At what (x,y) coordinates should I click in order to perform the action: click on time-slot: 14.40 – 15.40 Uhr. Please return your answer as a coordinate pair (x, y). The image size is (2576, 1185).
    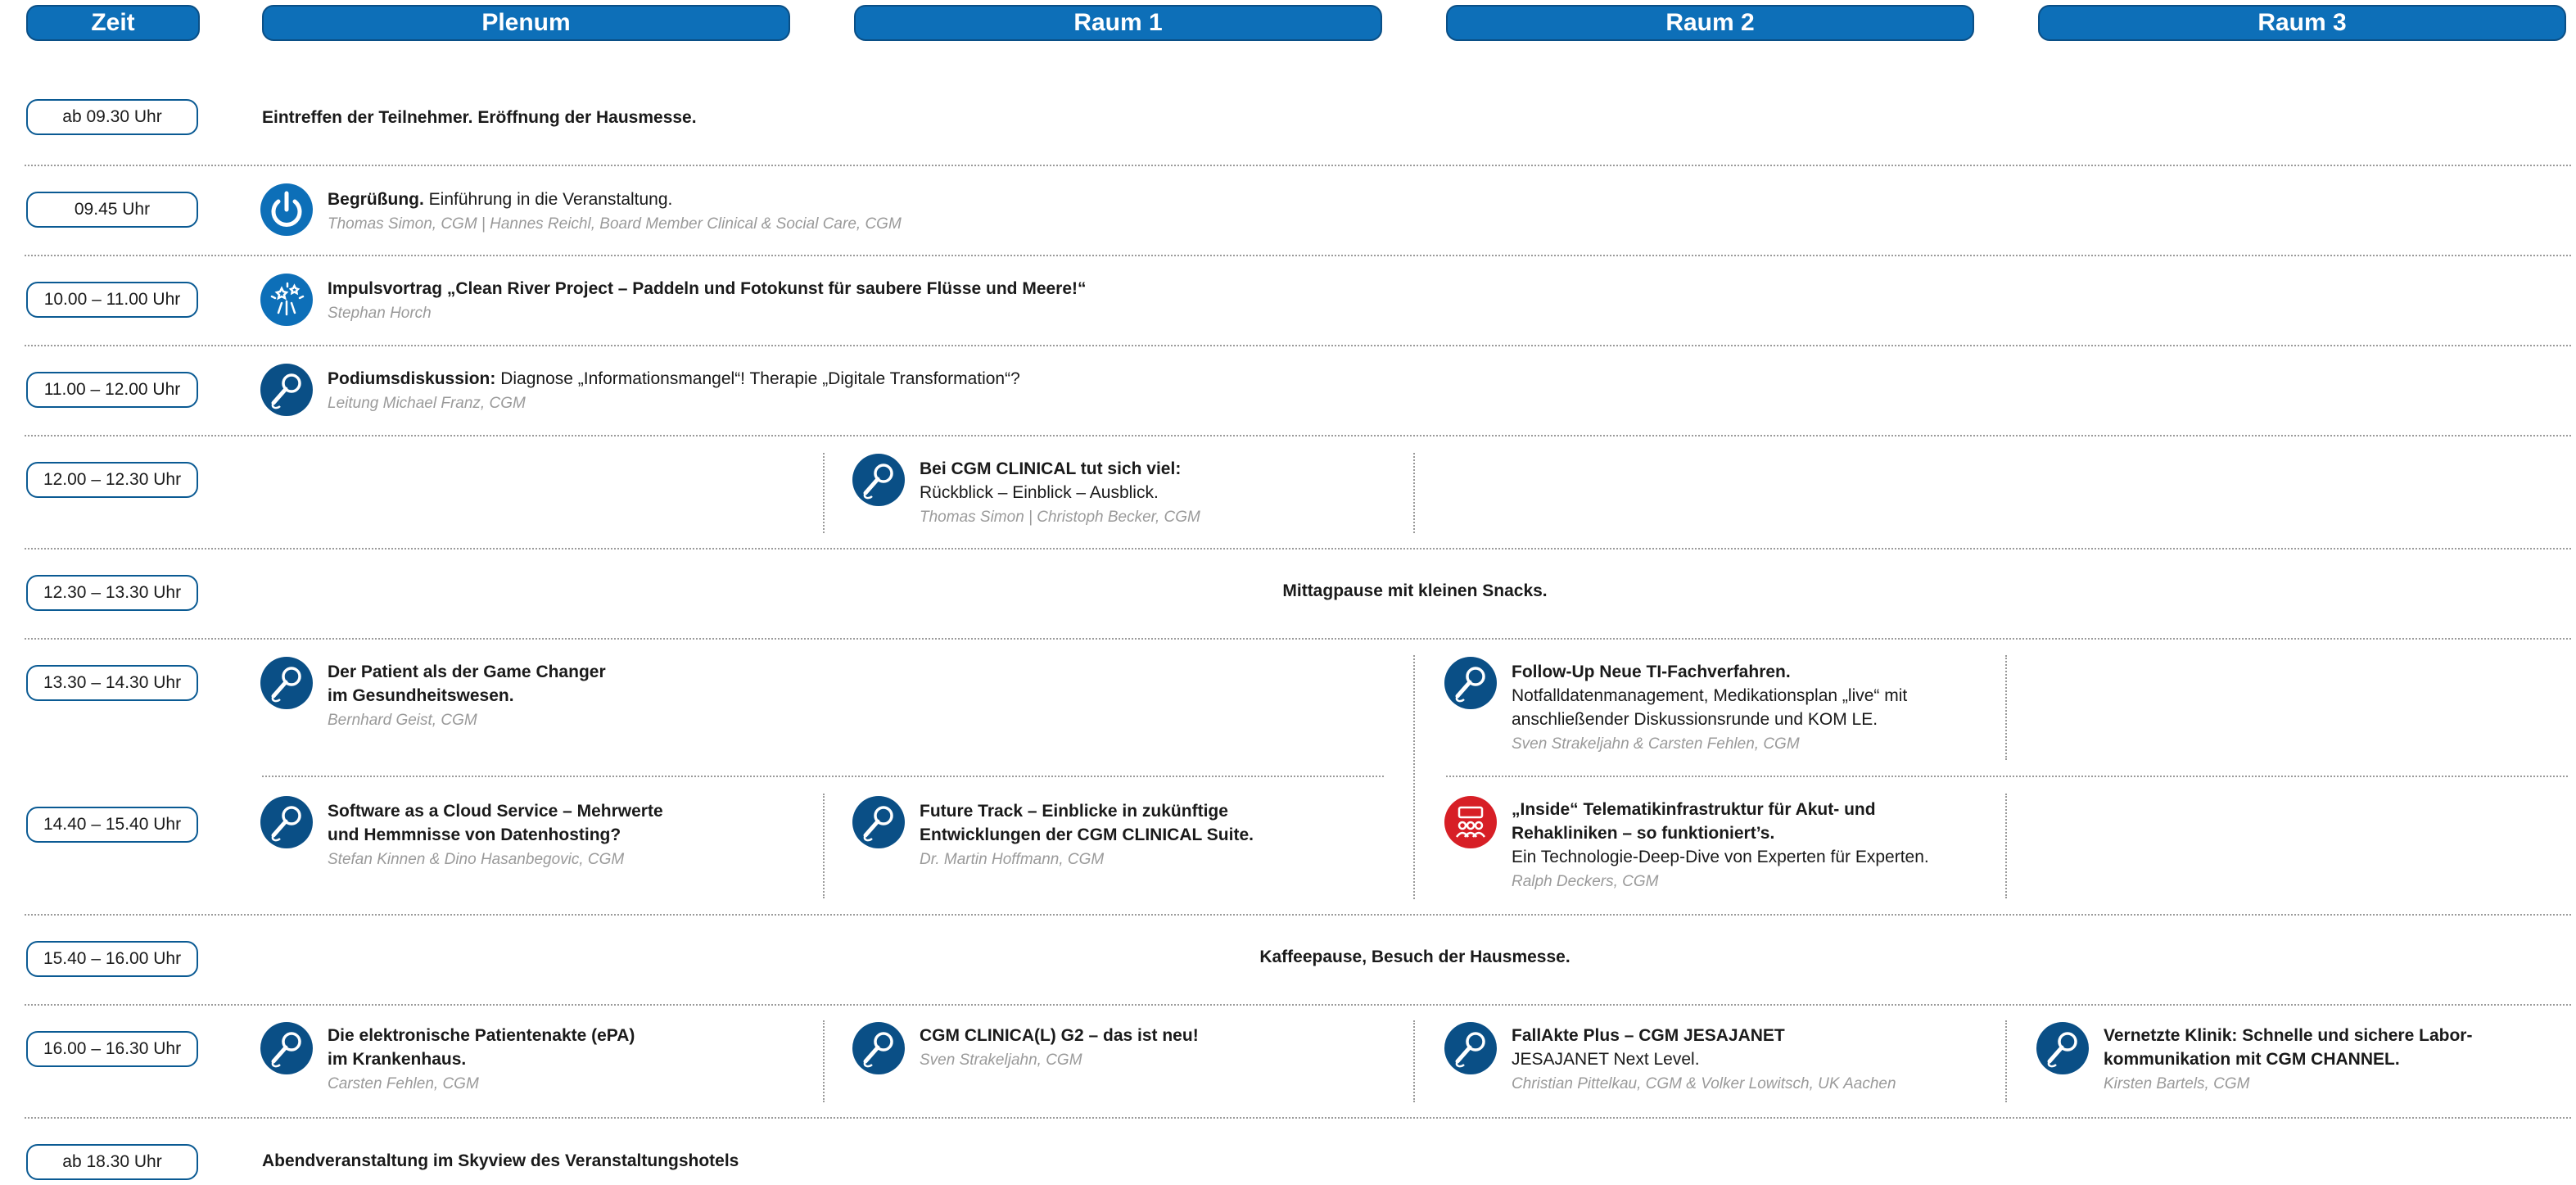
    Looking at the image, I should click on (112, 825).